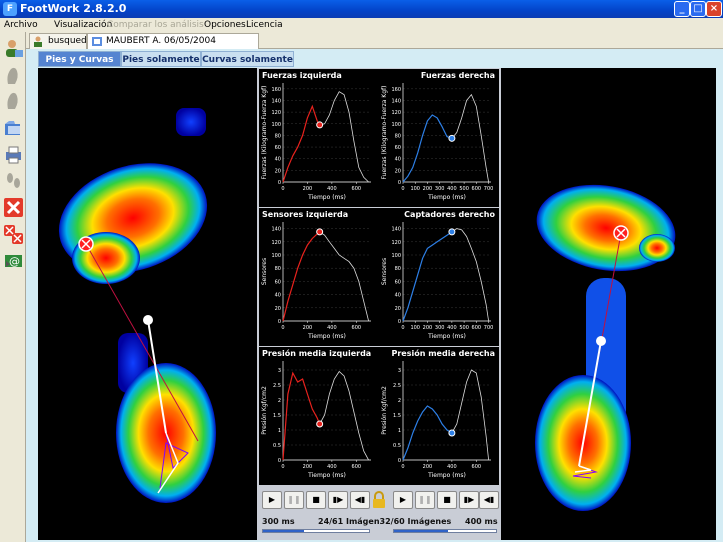  I want to click on pause-right-button: ❚❚, so click(425, 500).